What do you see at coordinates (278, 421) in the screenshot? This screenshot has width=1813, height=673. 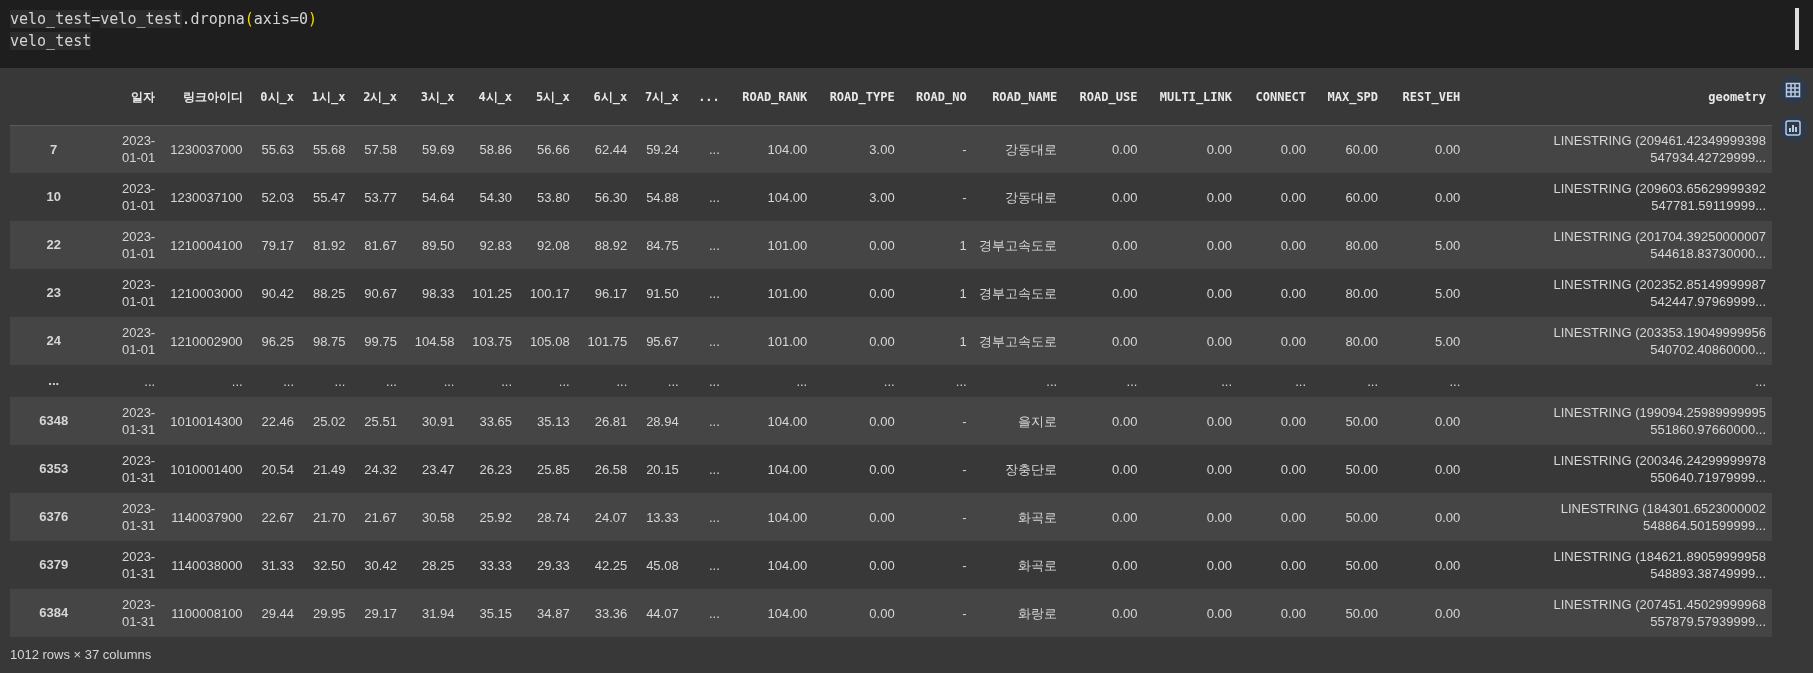 I see `table-cell: 22.46` at bounding box center [278, 421].